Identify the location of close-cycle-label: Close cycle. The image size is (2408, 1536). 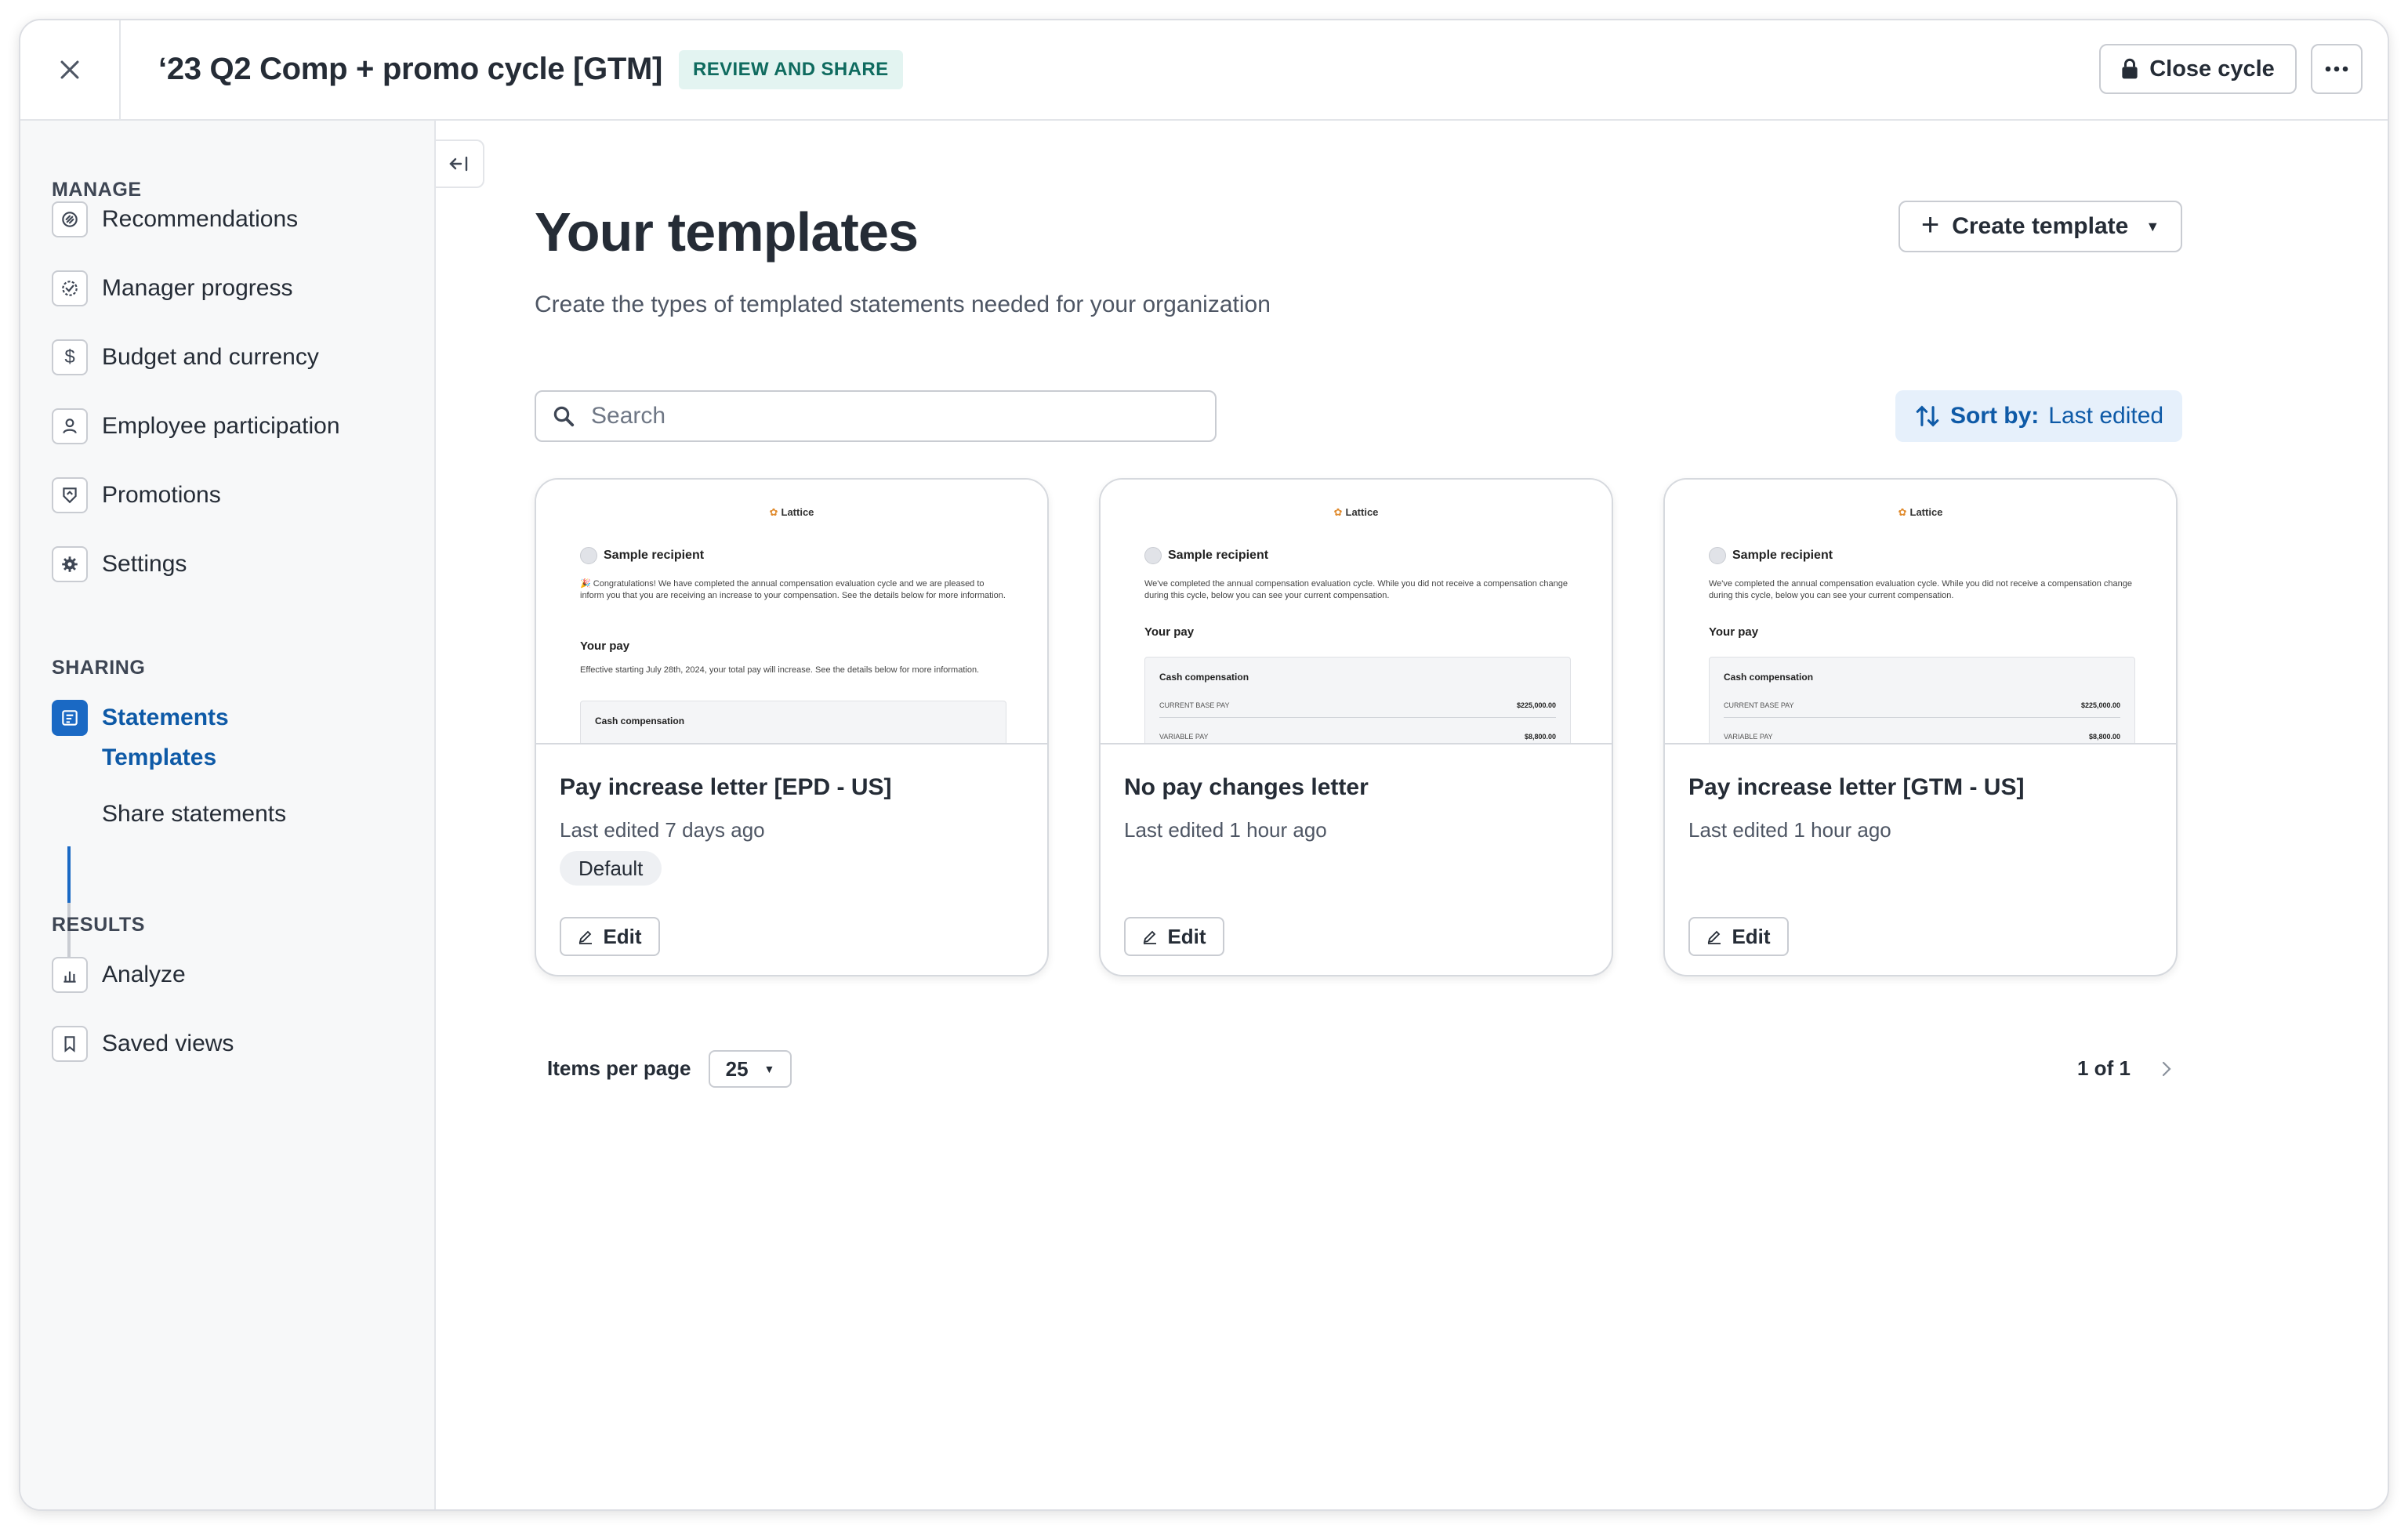
(2212, 69).